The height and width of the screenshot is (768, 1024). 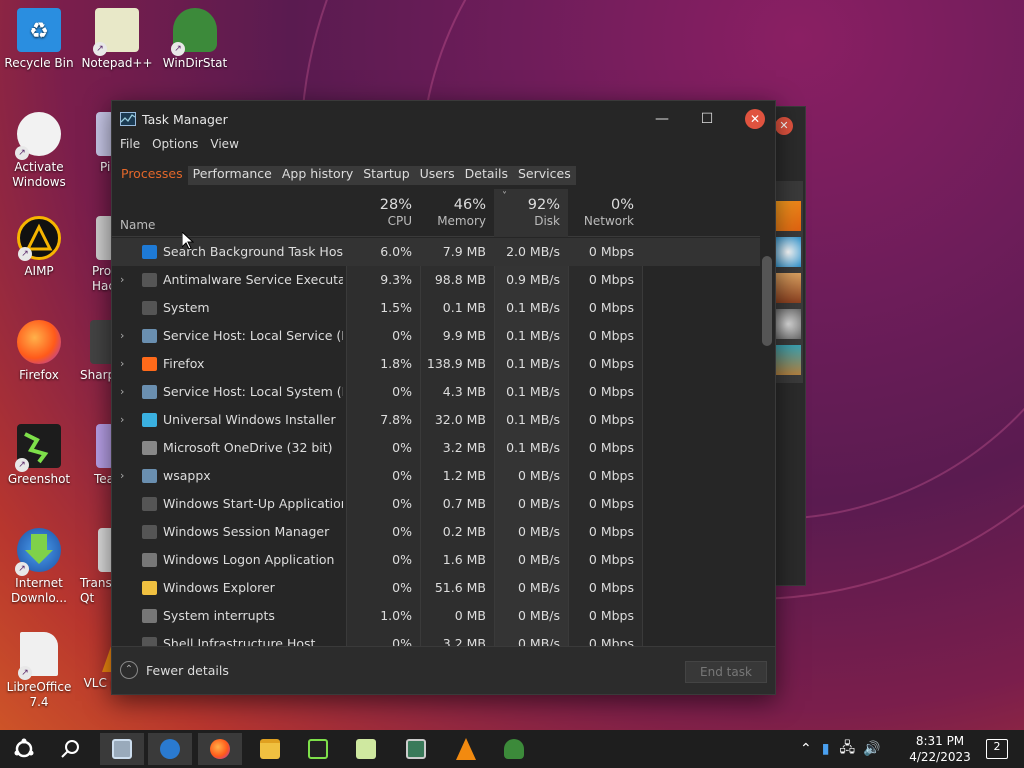 I want to click on vertical-scrollbar, so click(x=767, y=443).